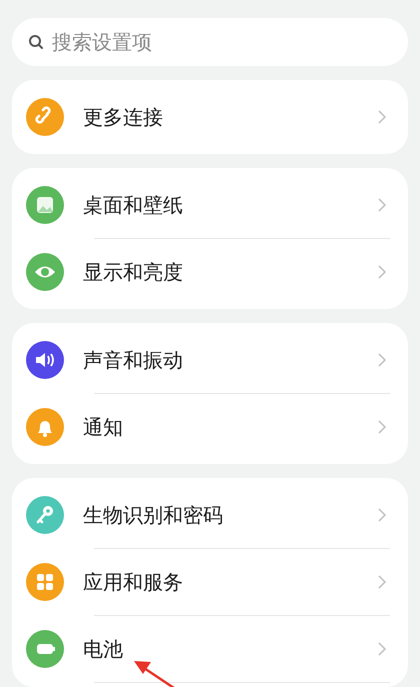  Describe the element at coordinates (210, 205) in the screenshot. I see `settings-item: 桌面和壁纸` at that location.